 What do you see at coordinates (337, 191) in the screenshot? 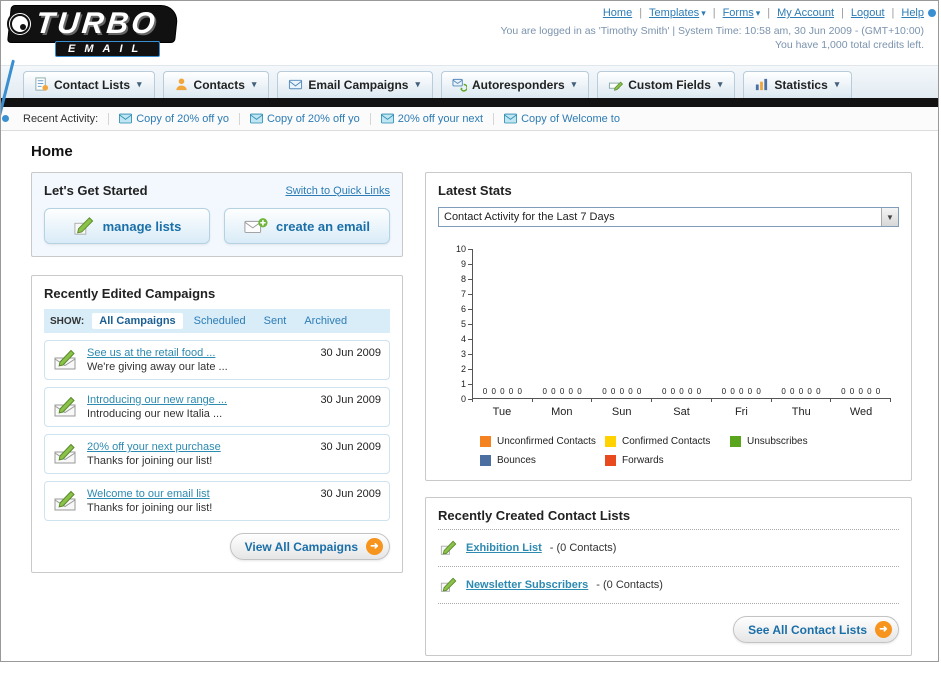
I see `switch-quick-links-link: Switch to Quick Links` at bounding box center [337, 191].